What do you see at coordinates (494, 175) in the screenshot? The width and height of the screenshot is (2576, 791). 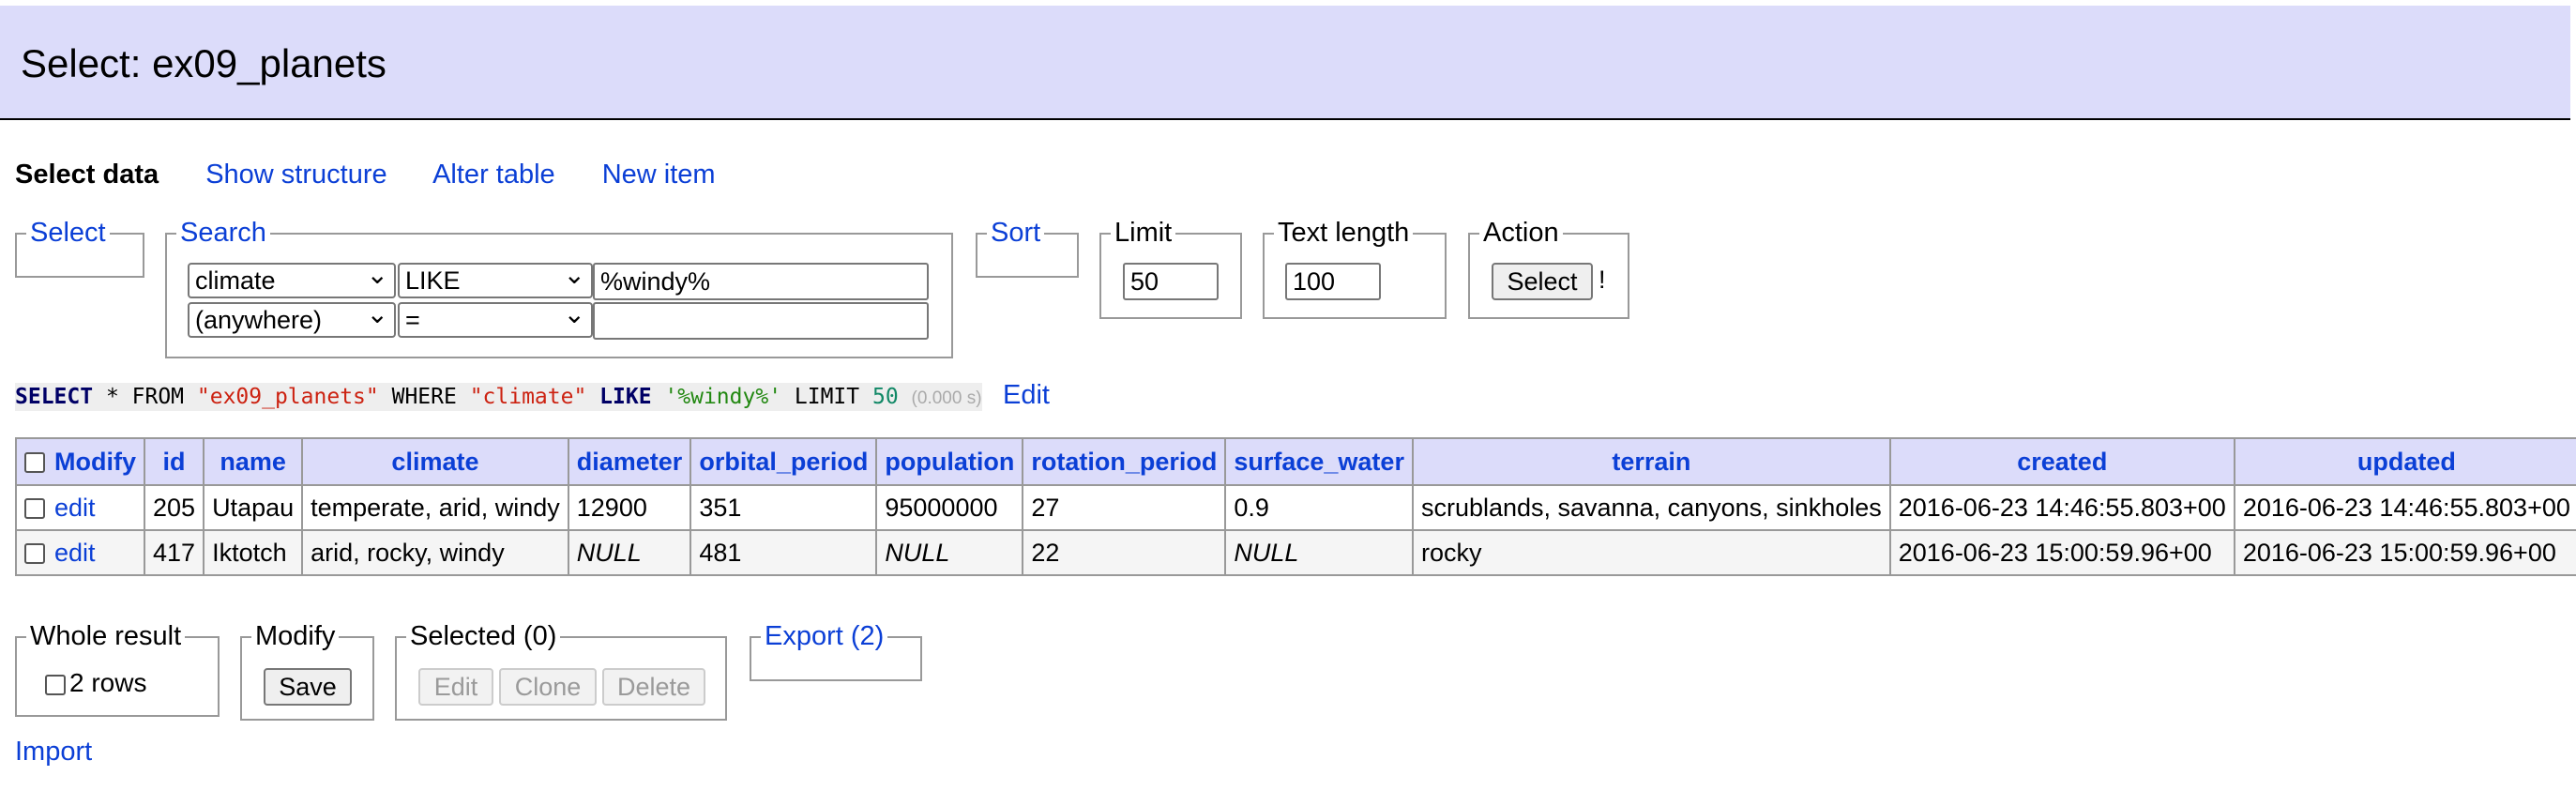 I see `nav-alter-table: Alter table` at bounding box center [494, 175].